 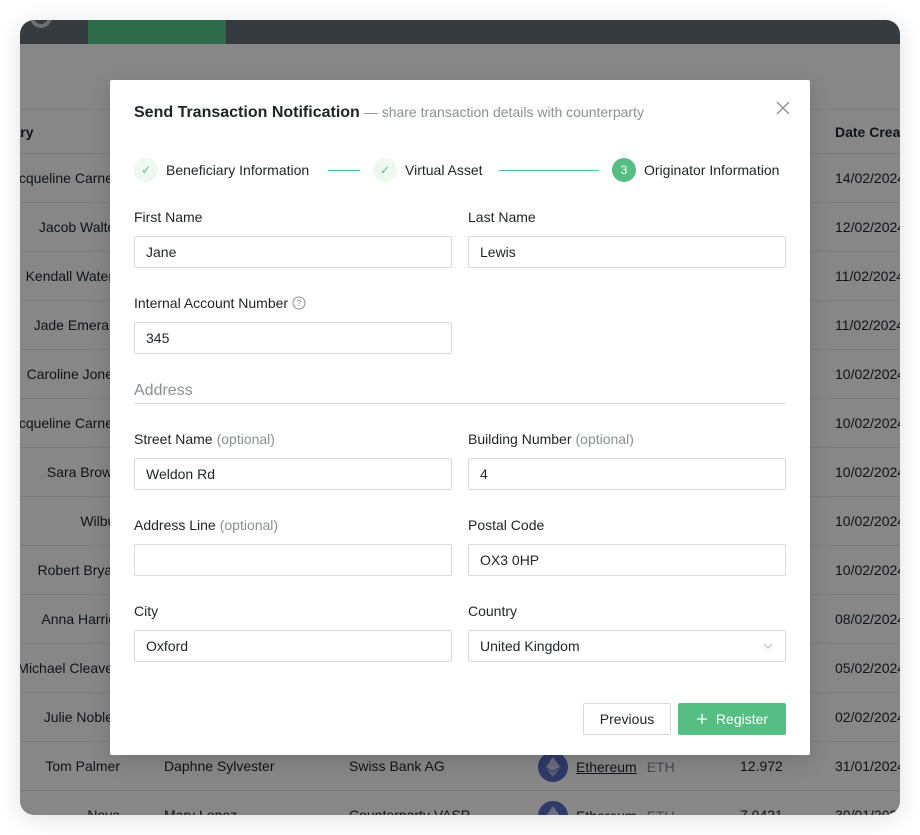 I want to click on street-name-label: Street Name (optional), so click(x=204, y=439).